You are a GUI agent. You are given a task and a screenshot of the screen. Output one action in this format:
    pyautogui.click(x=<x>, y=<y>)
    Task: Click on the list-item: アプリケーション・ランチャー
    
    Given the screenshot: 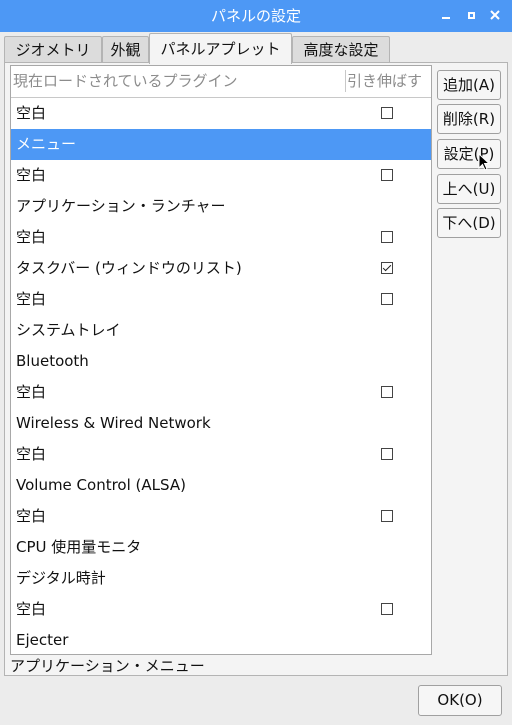 What is the action you would take?
    pyautogui.click(x=221, y=206)
    